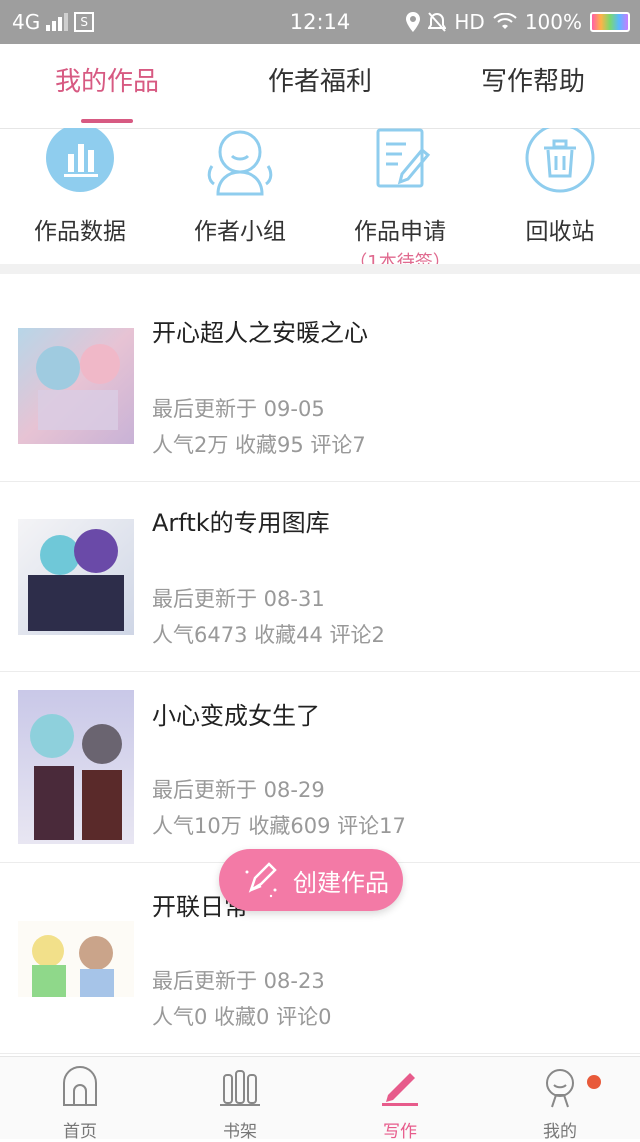 This screenshot has height=1142, width=640. I want to click on top-tabs: 我的作品 作者福利 写作帮助, so click(320, 86).